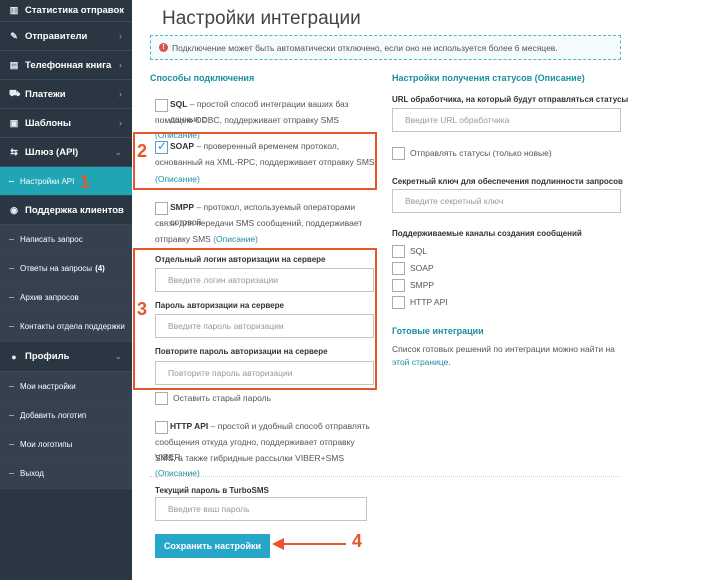 The image size is (720, 580). I want to click on send-statuses-row: Отправлять статусы (только новые), so click(472, 153).